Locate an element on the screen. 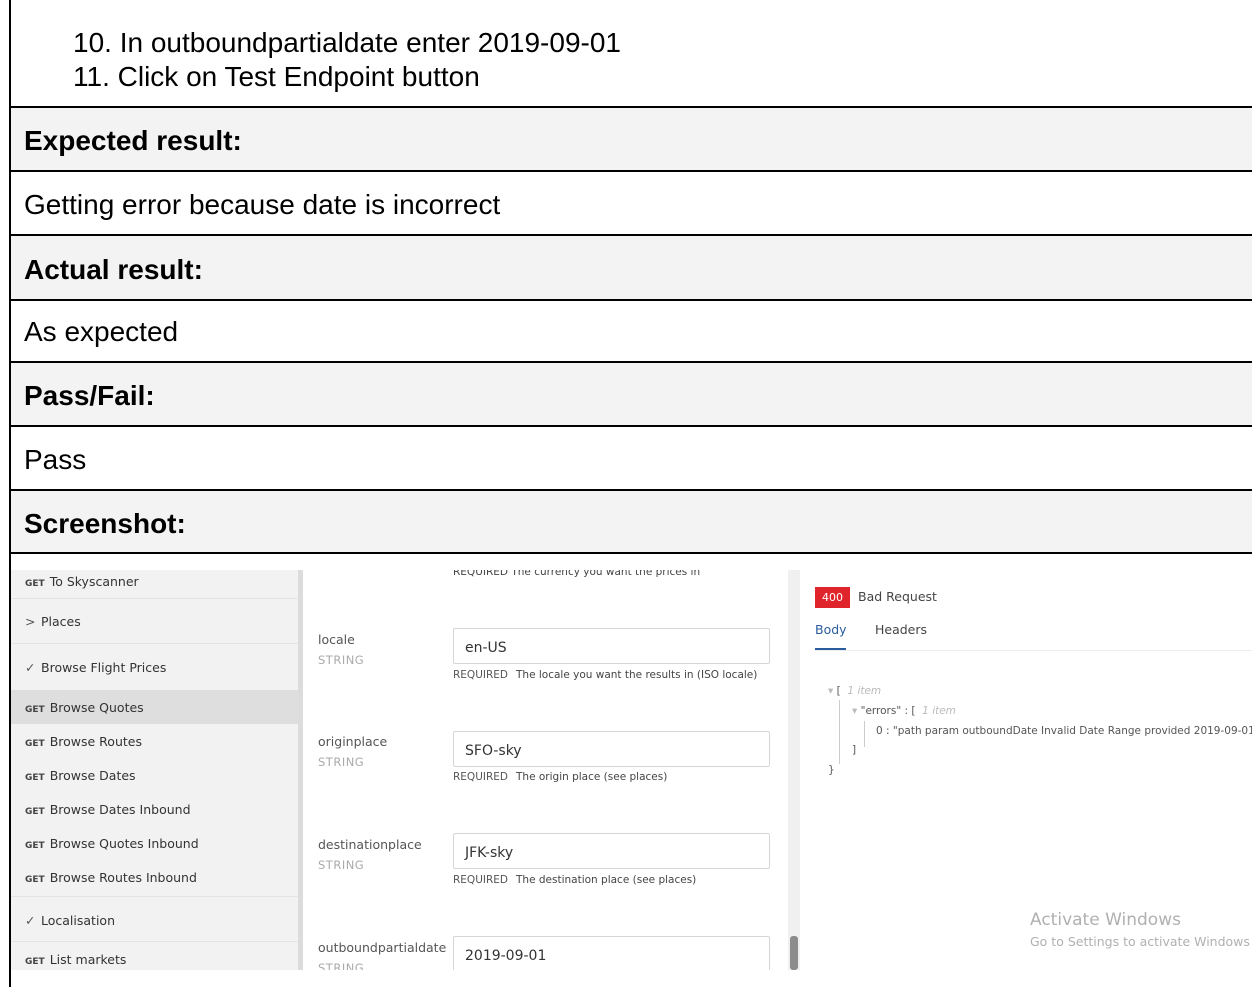 Image resolution: width=1252 pixels, height=987 pixels. actual-result-label: Actual result: is located at coordinates (113, 269).